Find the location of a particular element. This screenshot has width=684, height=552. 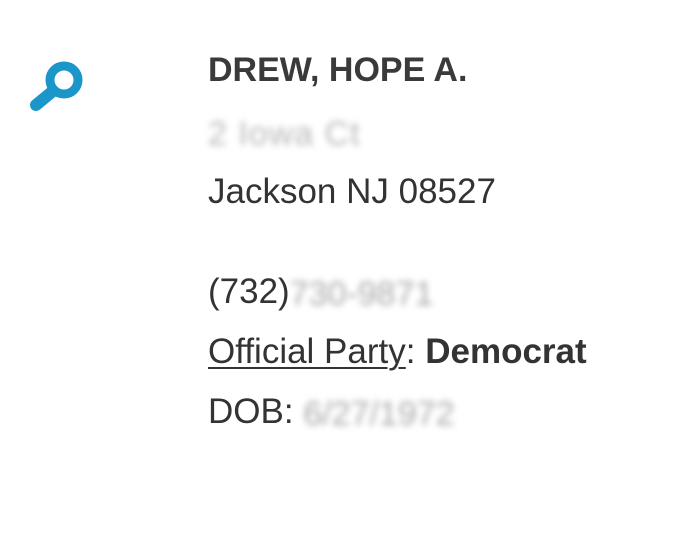

dob-line: DOB: 6/27/1972 is located at coordinates (443, 412).